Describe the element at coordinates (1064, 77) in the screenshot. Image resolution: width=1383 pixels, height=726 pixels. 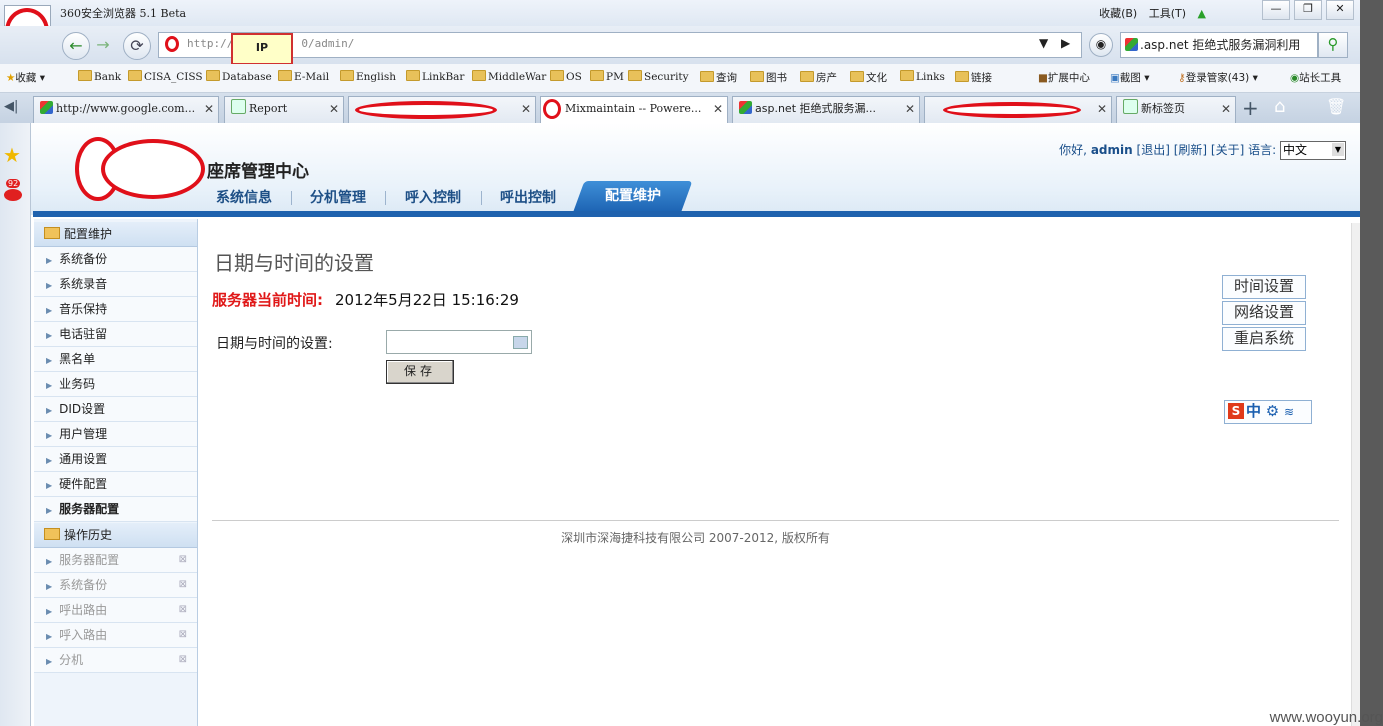
I see `extension-center-button: ■扩展中心` at that location.